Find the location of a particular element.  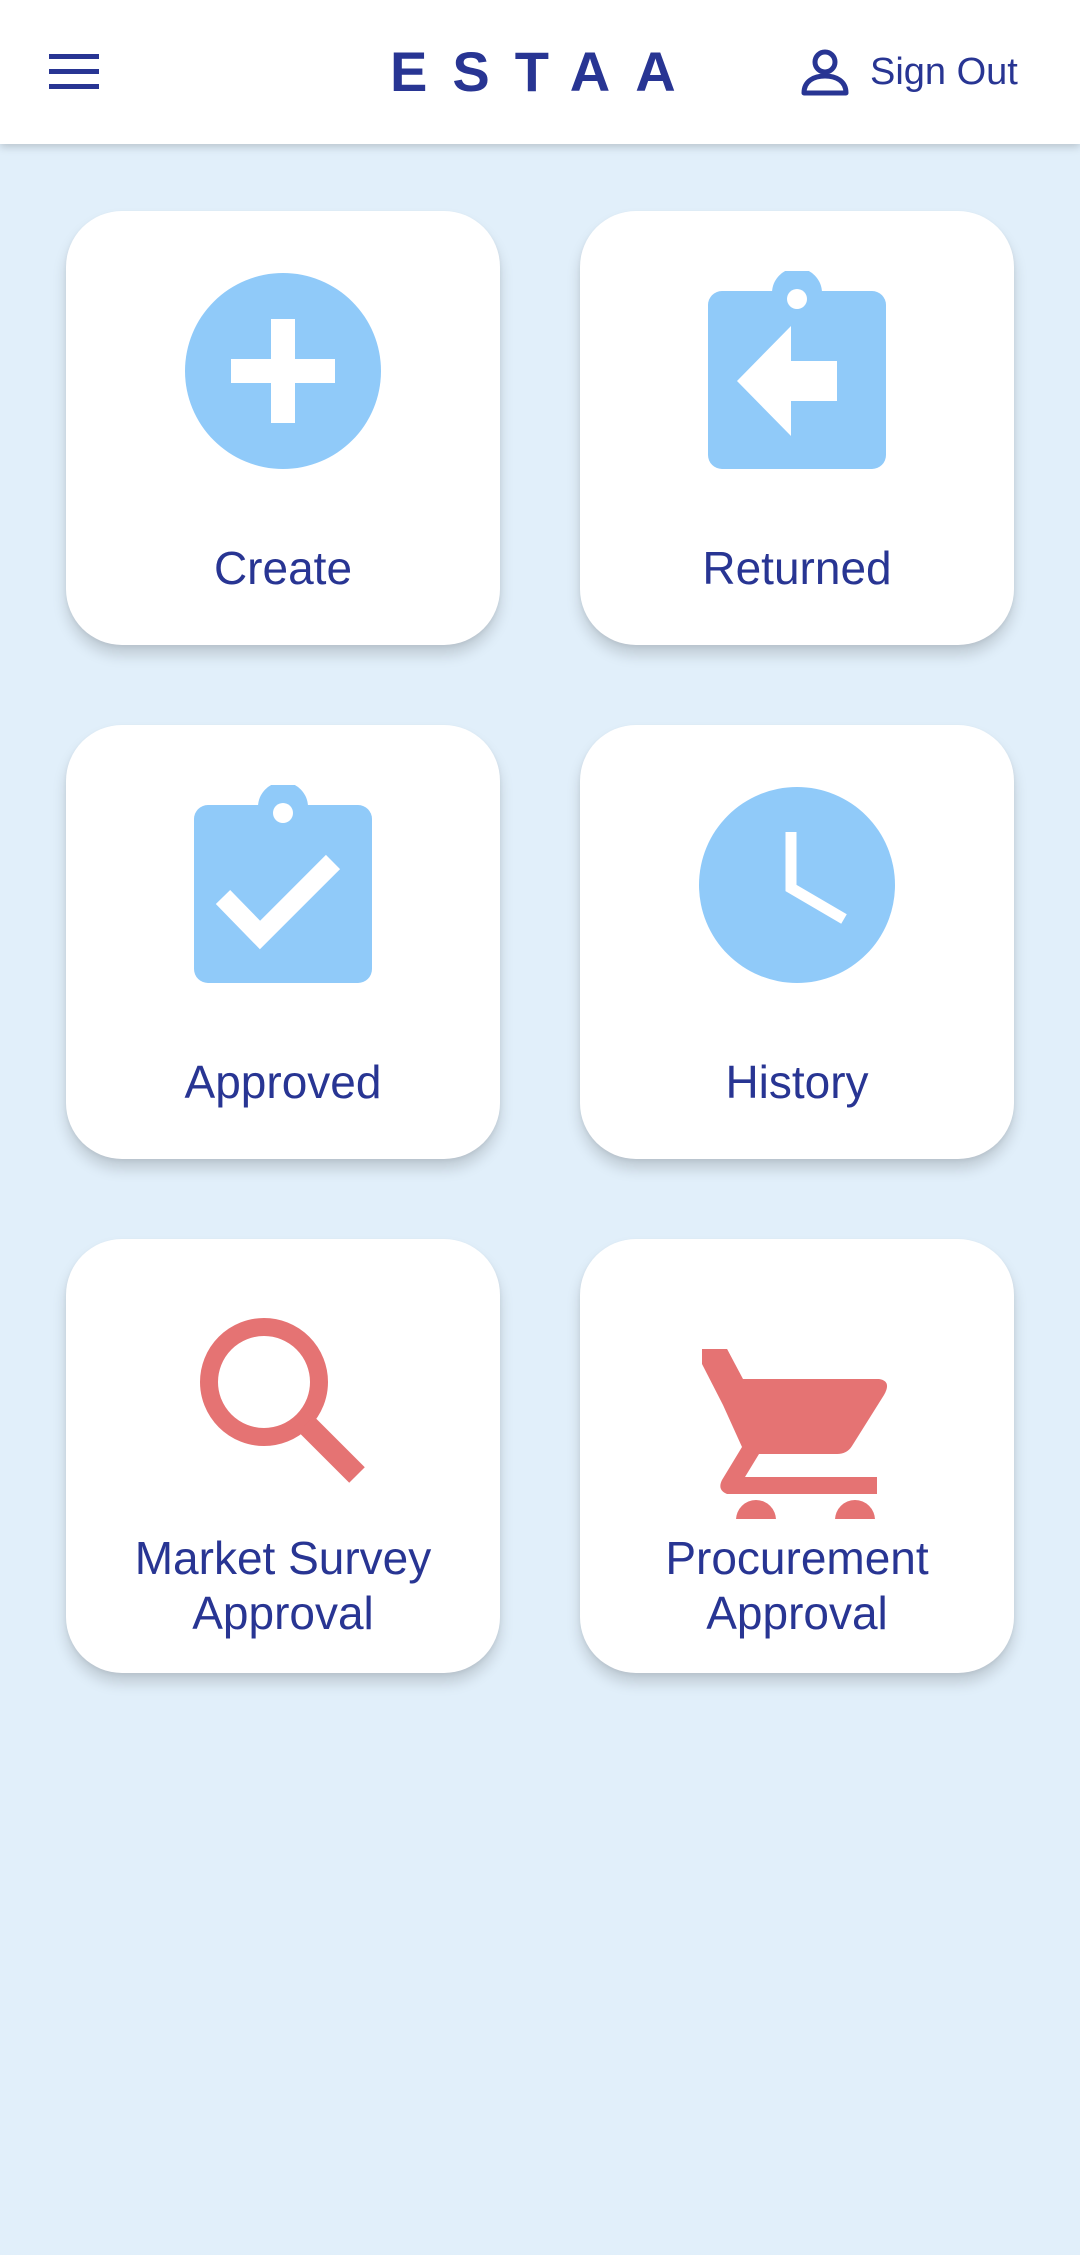

search-icon is located at coordinates (282, 1400).